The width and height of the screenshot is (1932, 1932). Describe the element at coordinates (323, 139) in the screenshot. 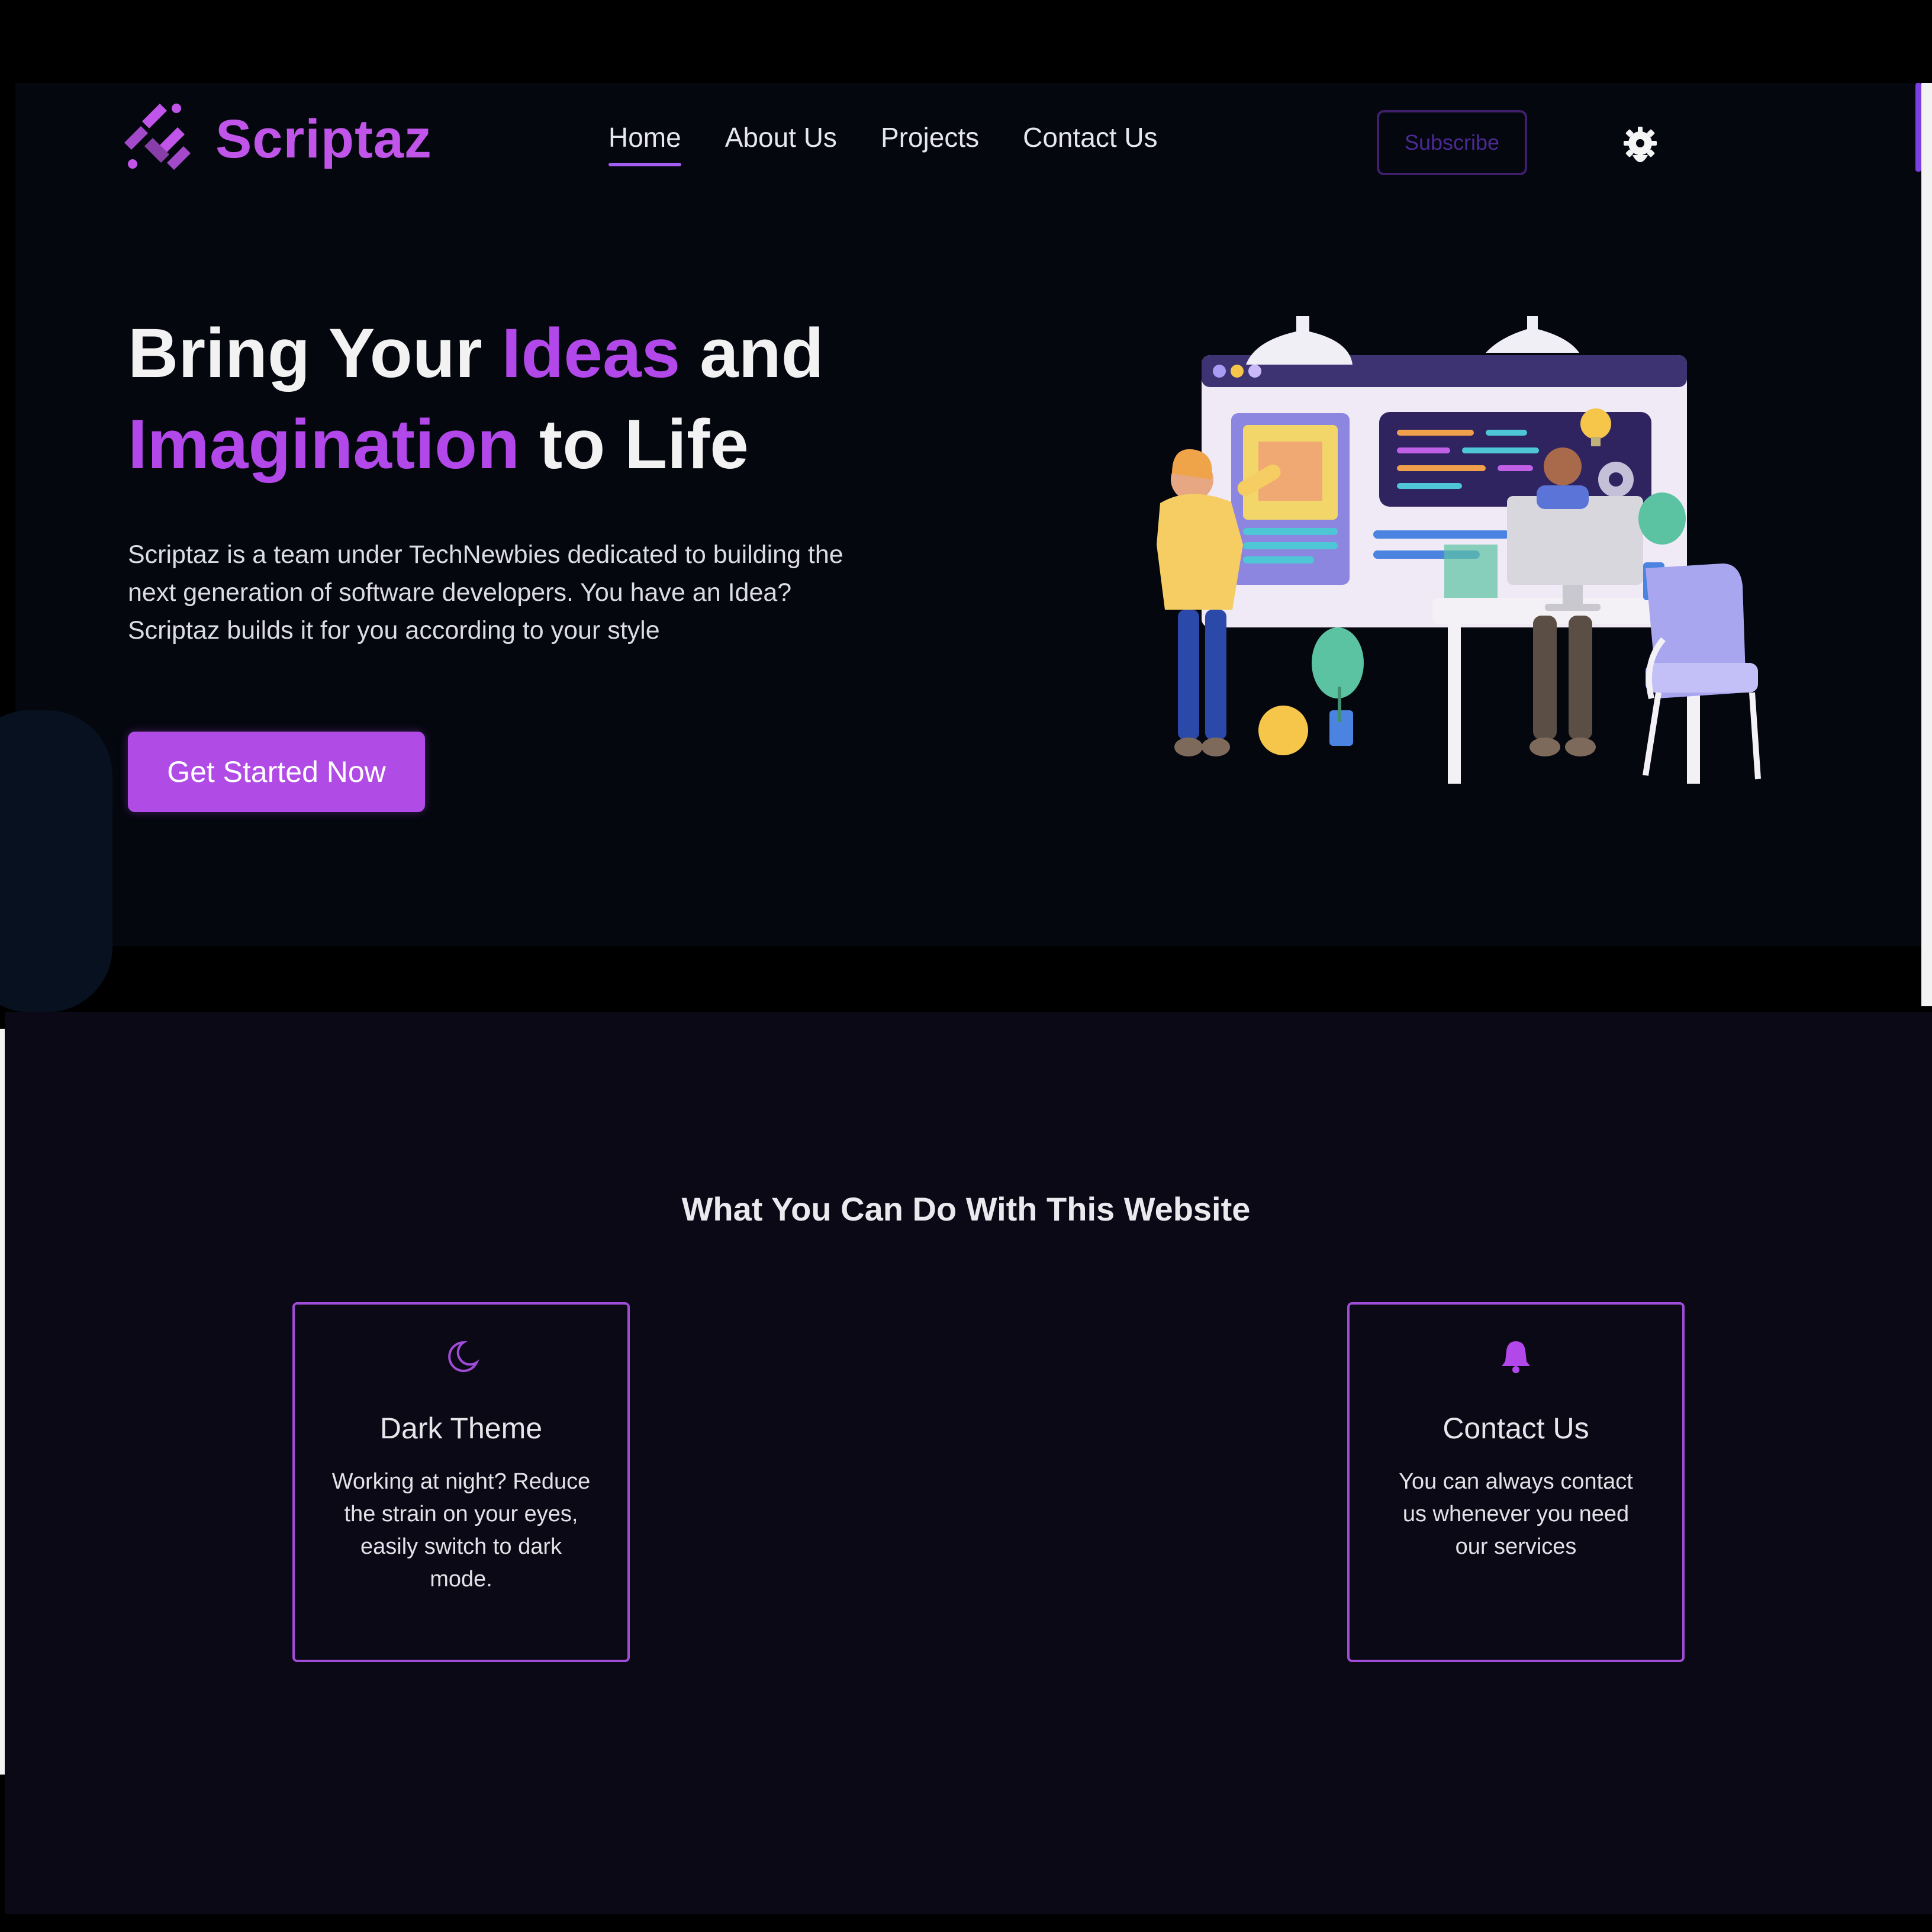

I see `brand-name: Scriptaz` at that location.